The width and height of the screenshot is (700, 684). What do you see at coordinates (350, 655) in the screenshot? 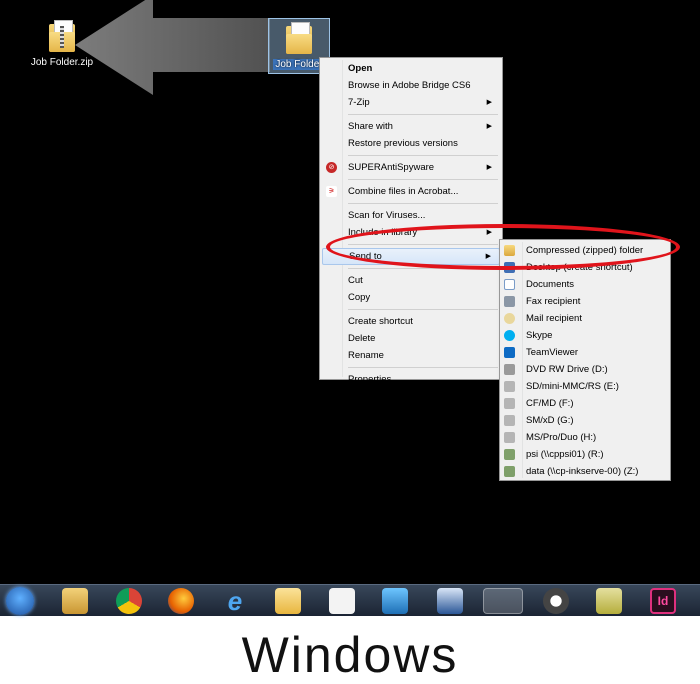
I see `caption: Windows` at bounding box center [350, 655].